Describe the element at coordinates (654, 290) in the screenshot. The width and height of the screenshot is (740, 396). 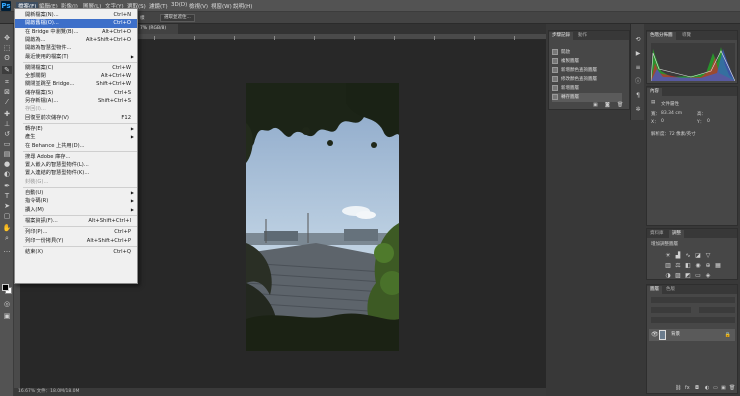
I see `tab-layers: 圖層` at that location.